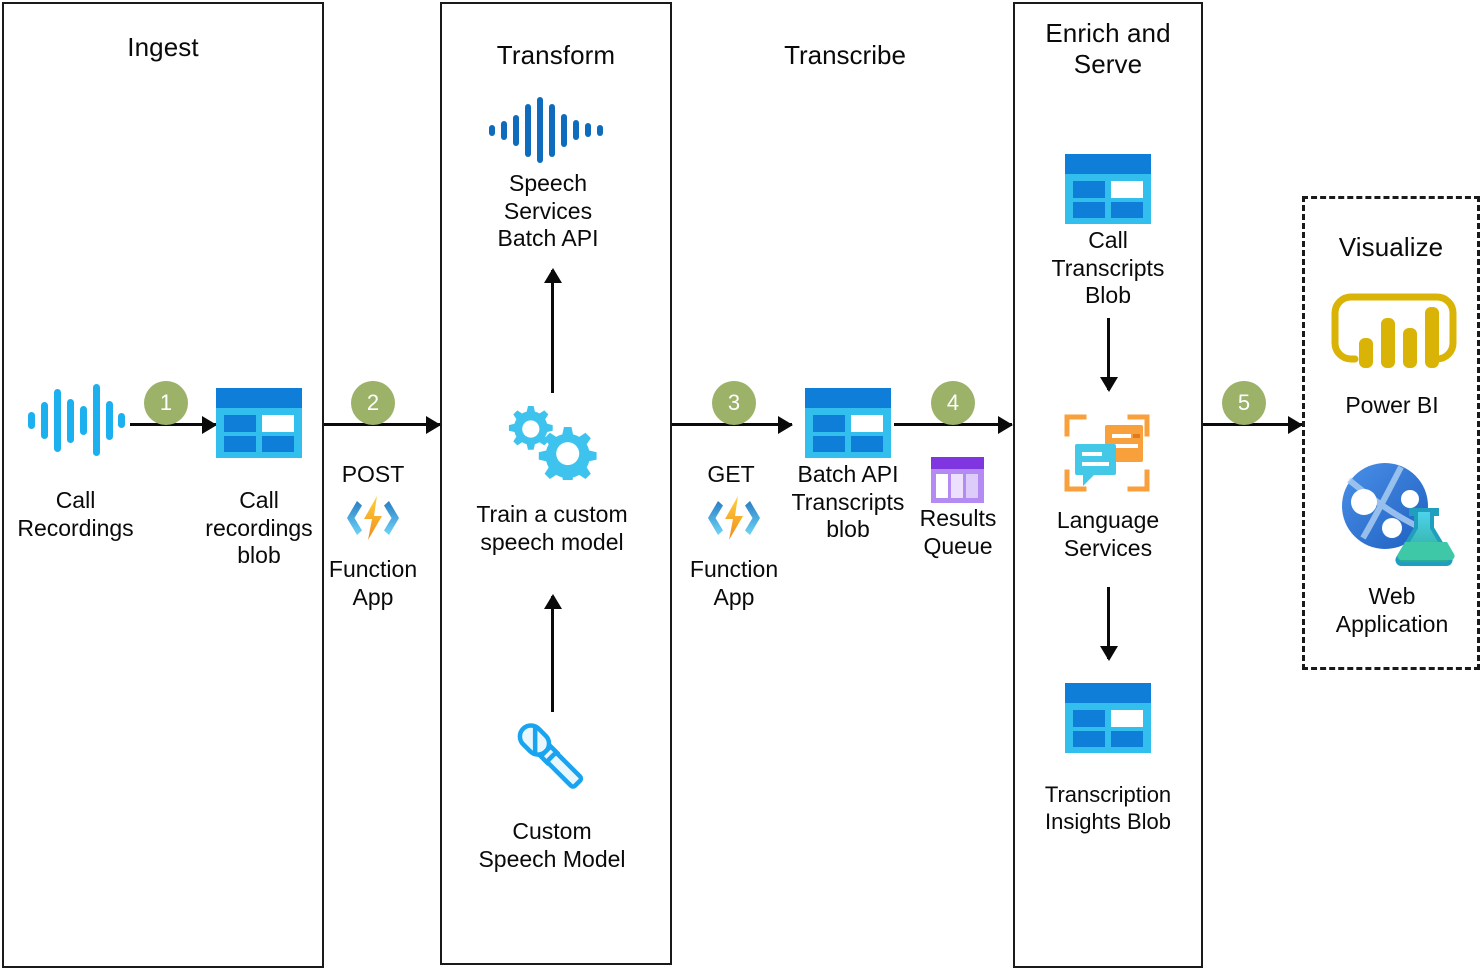  What do you see at coordinates (166, 403) in the screenshot?
I see `step-badge-1: 1` at bounding box center [166, 403].